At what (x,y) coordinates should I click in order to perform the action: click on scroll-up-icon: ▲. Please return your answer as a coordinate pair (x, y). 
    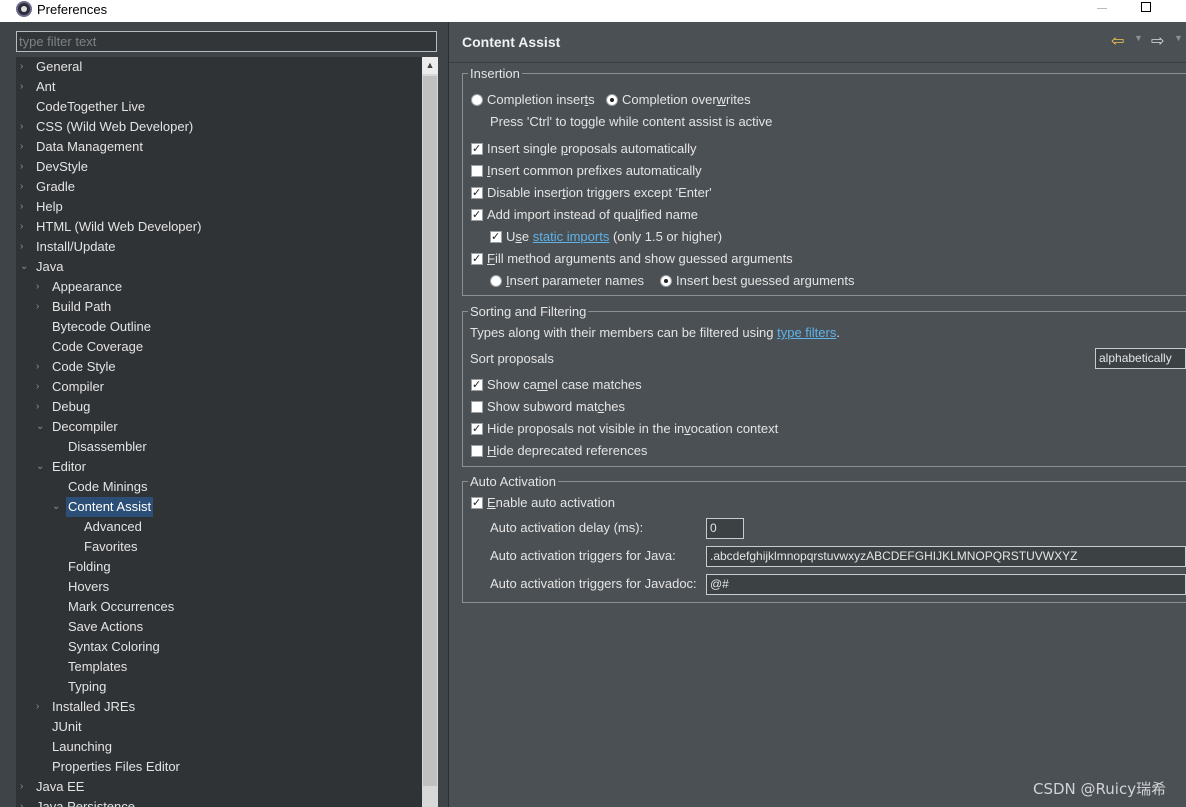
    Looking at the image, I should click on (430, 65).